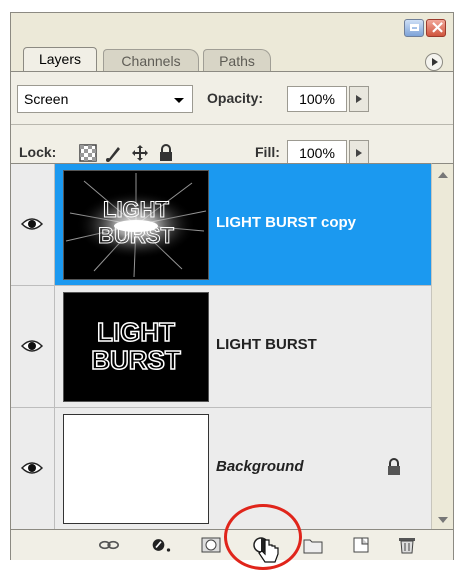  What do you see at coordinates (394, 466) in the screenshot?
I see `lock-icon` at bounding box center [394, 466].